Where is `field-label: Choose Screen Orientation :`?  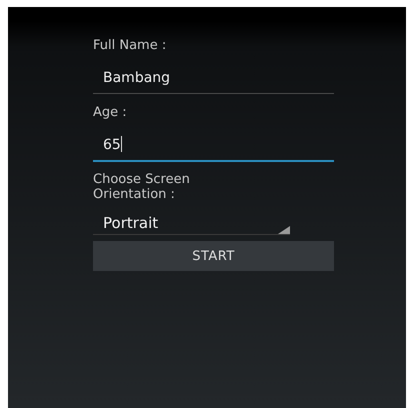
field-label: Choose Screen Orientation : is located at coordinates (142, 187).